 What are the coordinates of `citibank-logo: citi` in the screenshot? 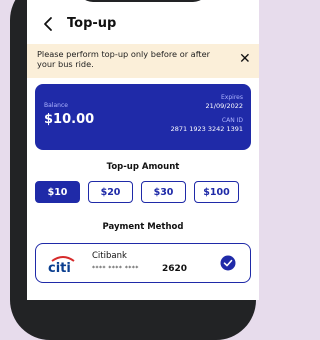 It's located at (61, 266).